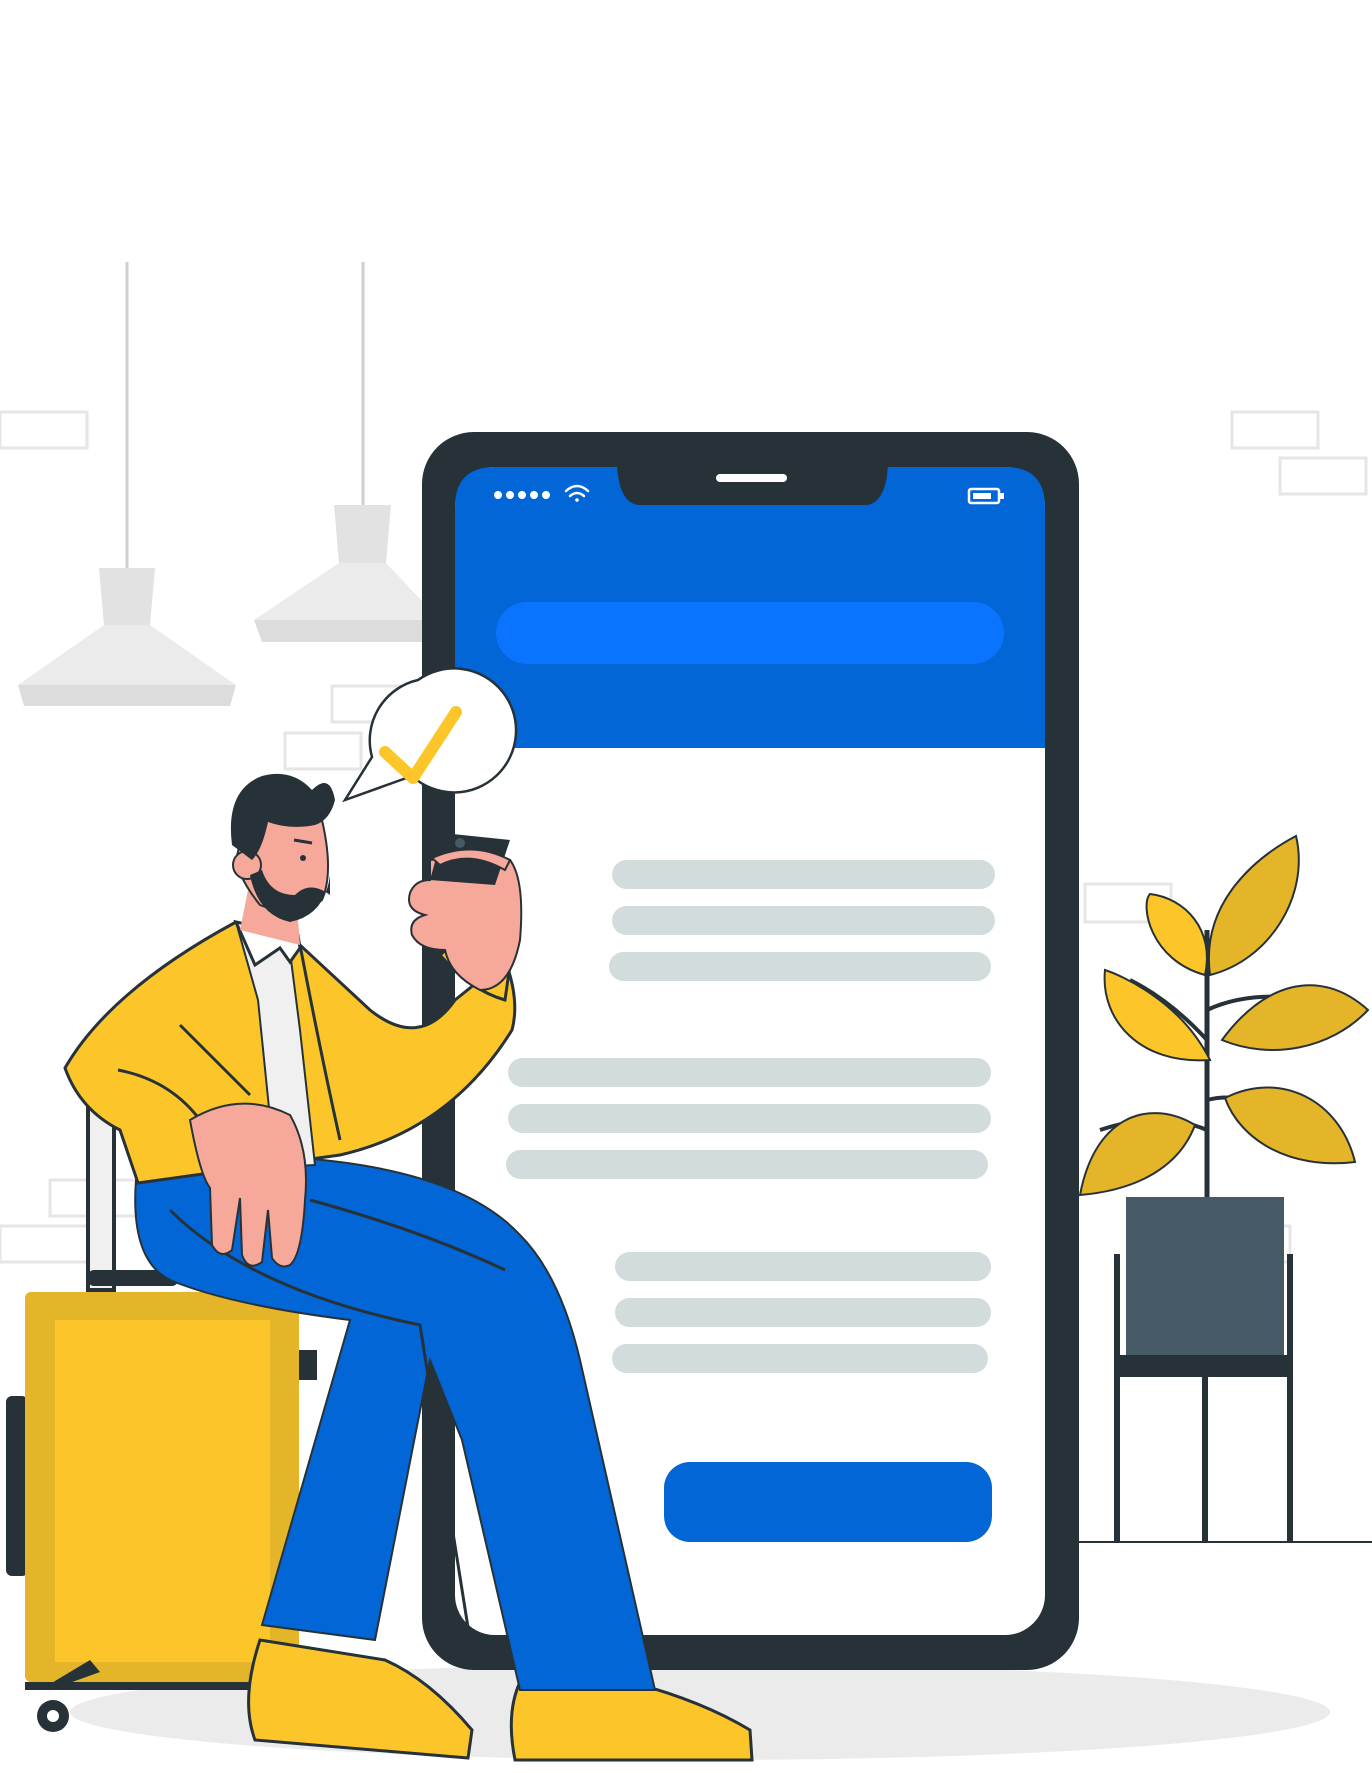  I want to click on submit-button-placeholder, so click(828, 1502).